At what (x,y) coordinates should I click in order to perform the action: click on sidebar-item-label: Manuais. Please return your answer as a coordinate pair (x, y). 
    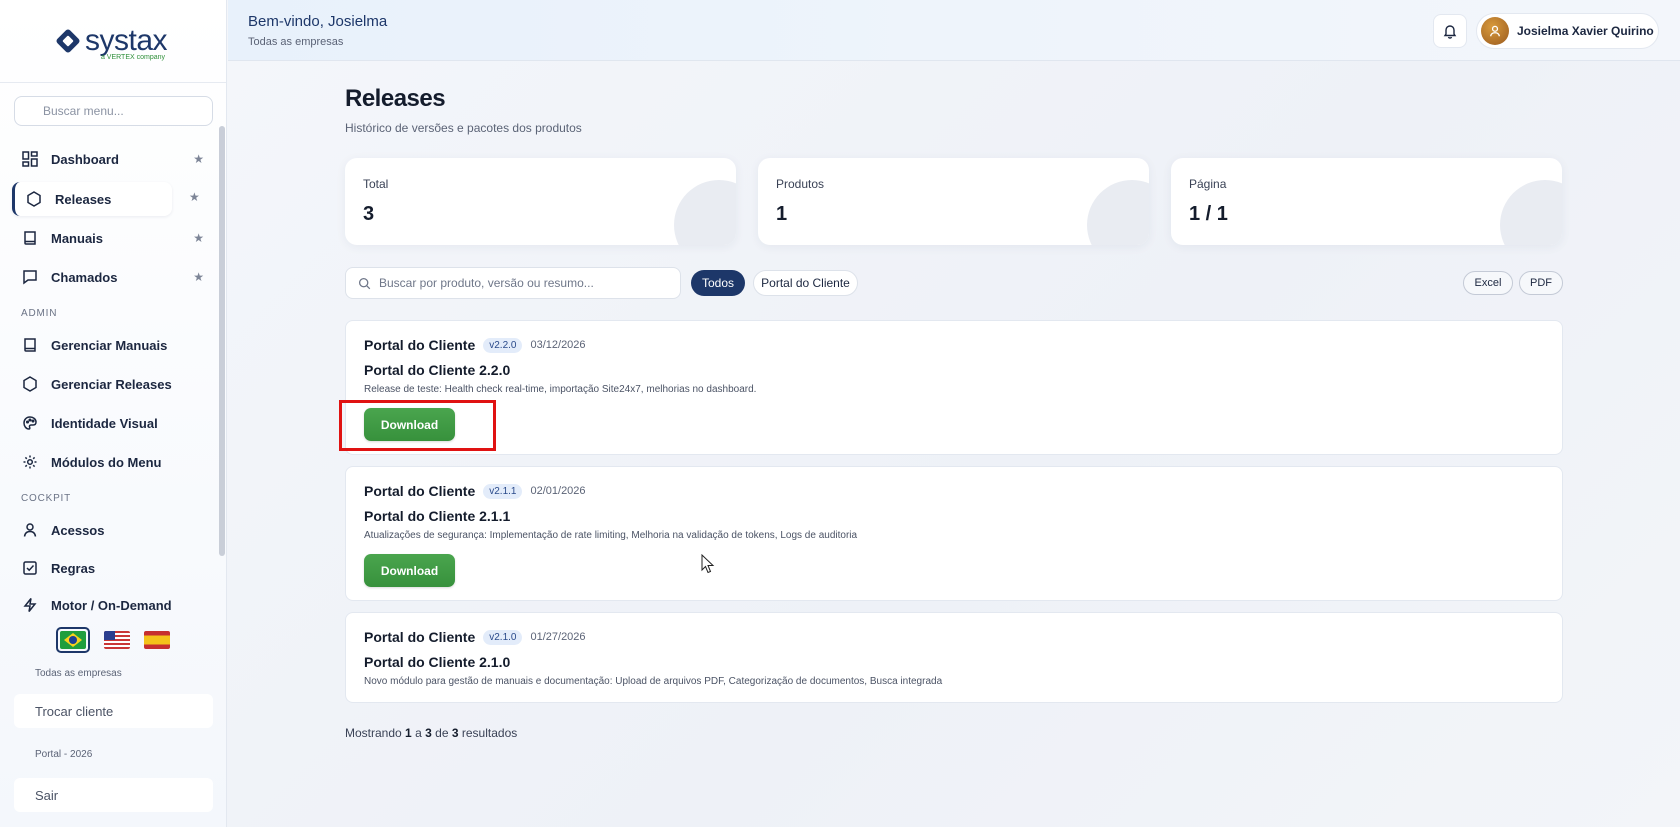
    Looking at the image, I should click on (77, 238).